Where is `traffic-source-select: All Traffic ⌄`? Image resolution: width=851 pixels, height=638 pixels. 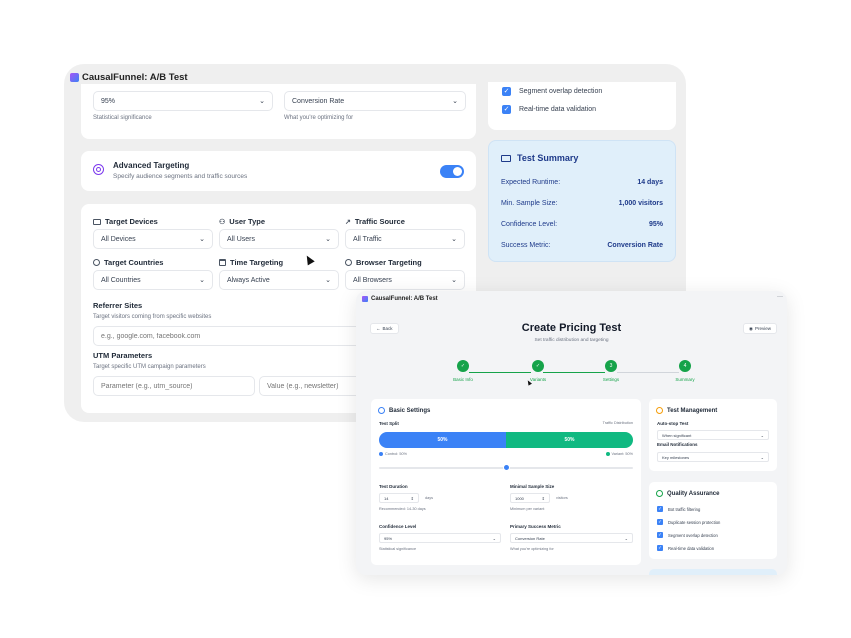
traffic-source-select: All Traffic ⌄ is located at coordinates (405, 239).